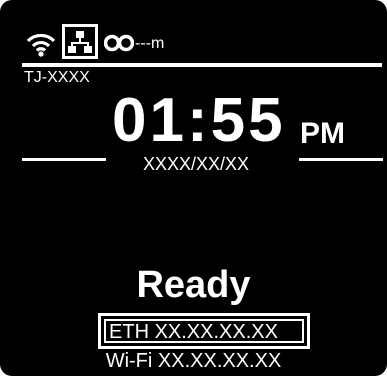 The height and width of the screenshot is (376, 387). I want to click on status-text: Ready, so click(193, 285).